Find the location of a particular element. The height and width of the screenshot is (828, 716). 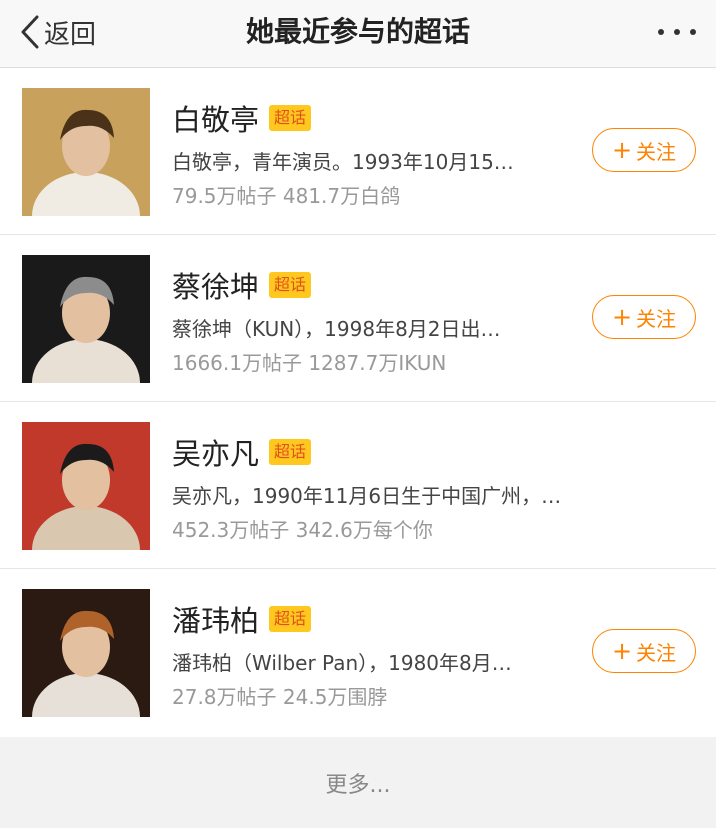

name-row: 白敬亭 超话 is located at coordinates (242, 118).